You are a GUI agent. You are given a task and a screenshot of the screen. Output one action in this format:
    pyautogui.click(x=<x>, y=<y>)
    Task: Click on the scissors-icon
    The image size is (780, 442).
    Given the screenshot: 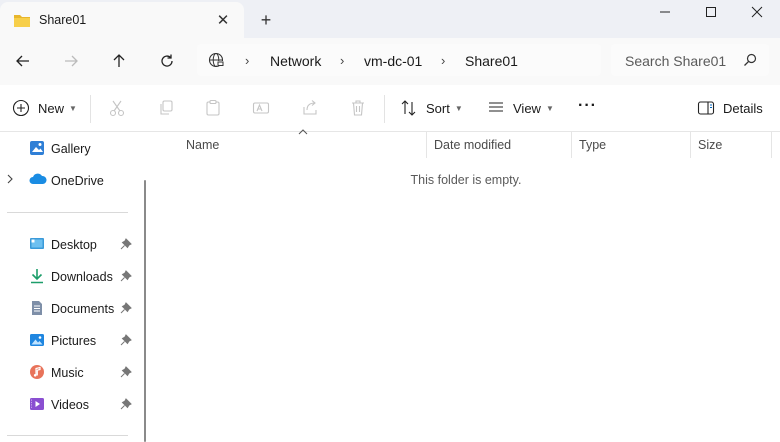 What is the action you would take?
    pyautogui.click(x=117, y=108)
    